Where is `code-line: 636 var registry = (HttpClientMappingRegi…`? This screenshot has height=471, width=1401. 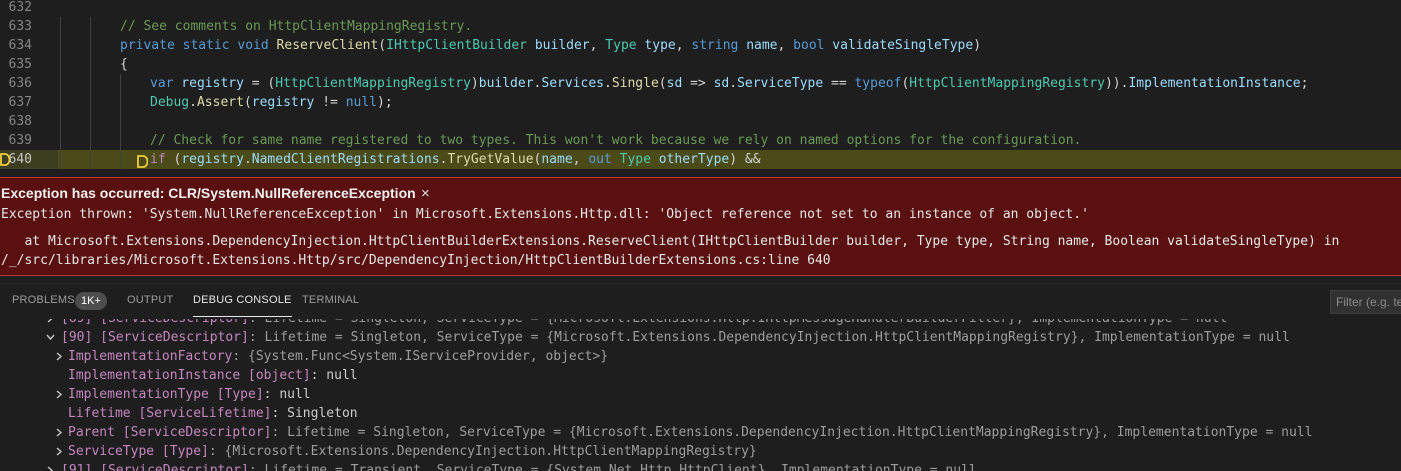
code-line: 636 var registry = (HttpClientMappingRegi… is located at coordinates (700, 83).